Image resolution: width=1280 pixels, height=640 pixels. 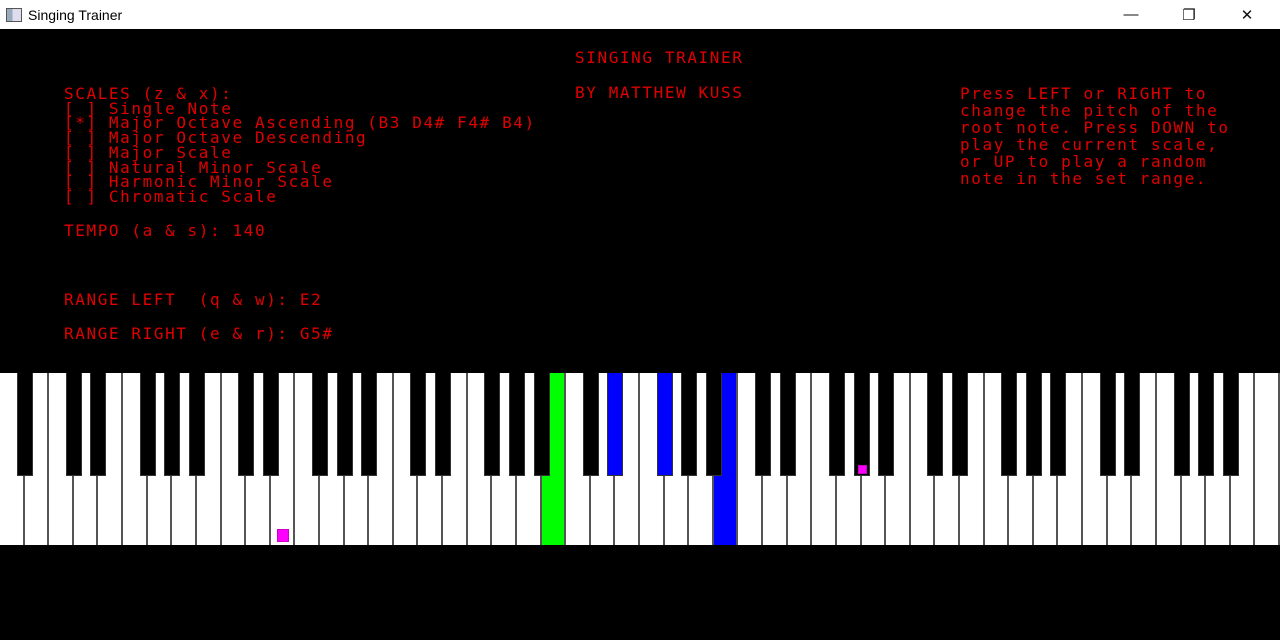 What do you see at coordinates (1132, 424) in the screenshot?
I see `black-key-D#7` at bounding box center [1132, 424].